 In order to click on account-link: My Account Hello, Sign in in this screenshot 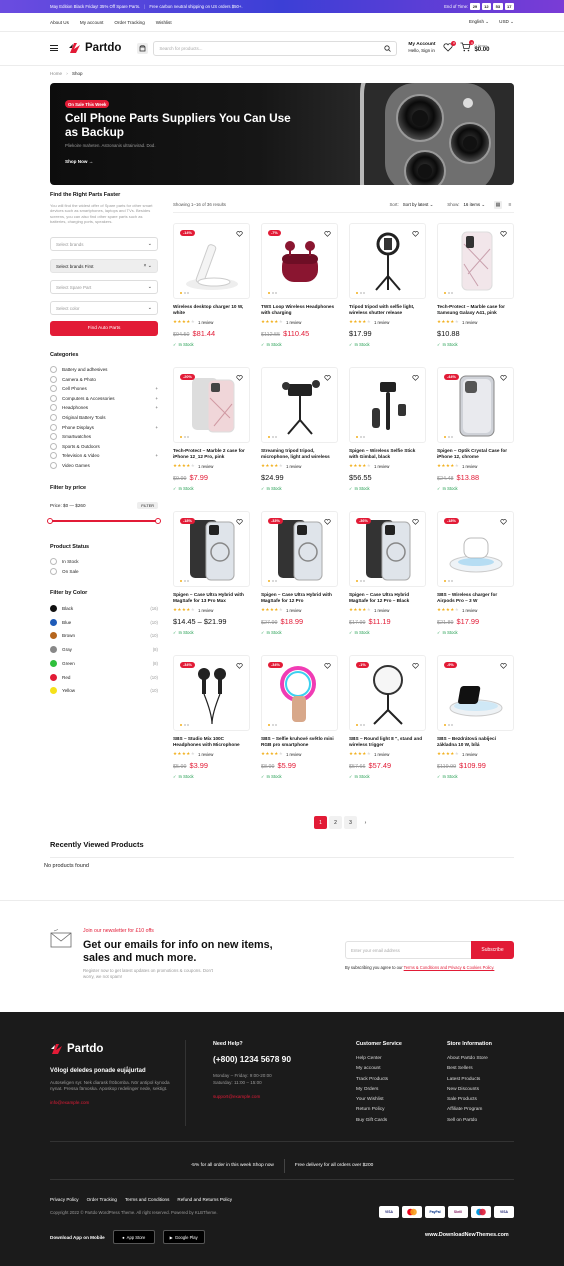, I will do `click(421, 48)`.